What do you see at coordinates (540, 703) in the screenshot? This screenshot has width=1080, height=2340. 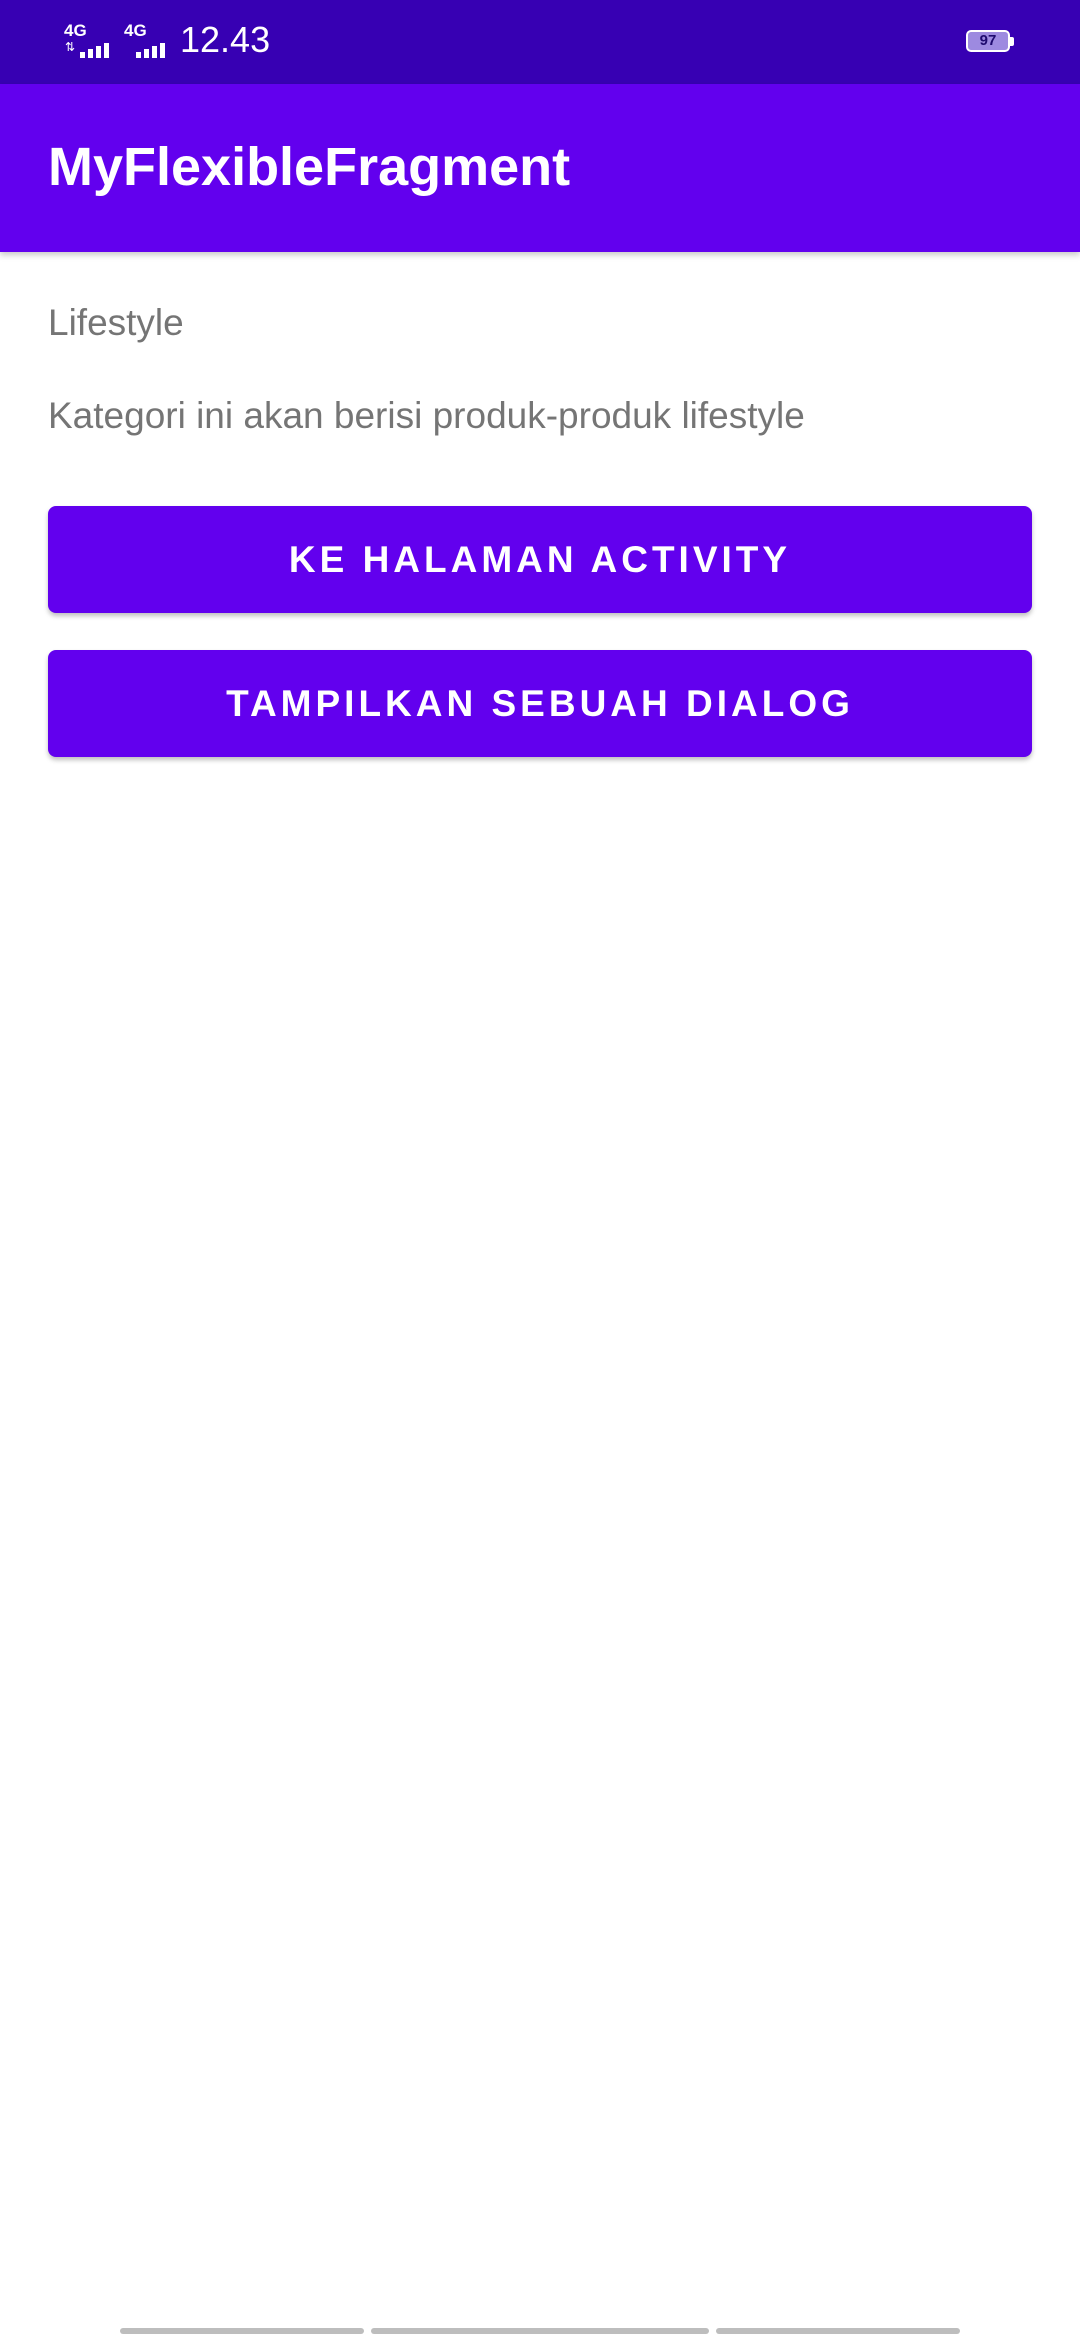 I see `show-dialog-button: TAMPILKAN SEBUAH DIALOG` at bounding box center [540, 703].